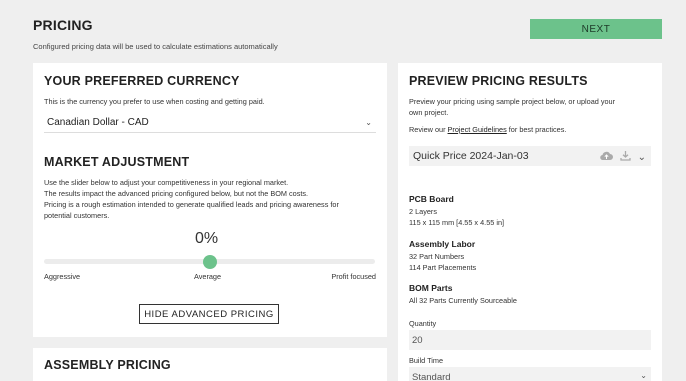 The image size is (686, 381). What do you see at coordinates (471, 156) in the screenshot?
I see `sample-selected-value: Quick Price 2024-Jan-03` at bounding box center [471, 156].